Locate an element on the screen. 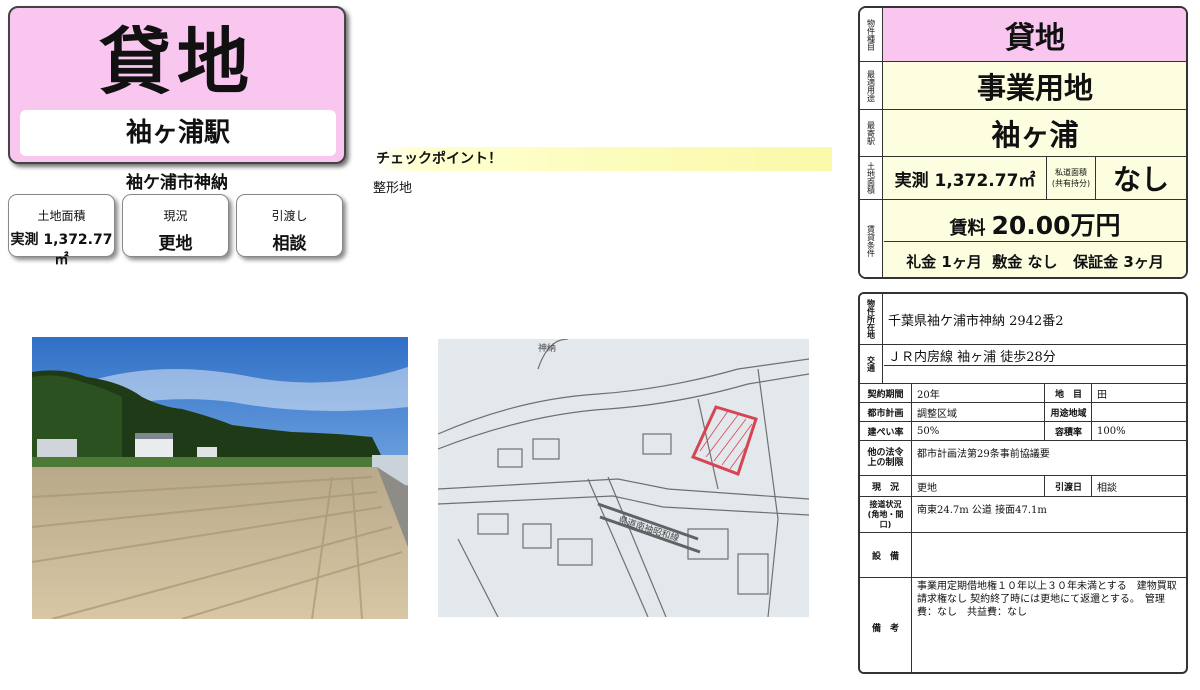 Image resolution: width=1200 pixels, height=690 pixels. detail-city-plan-label: 都市計画 is located at coordinates (886, 412).